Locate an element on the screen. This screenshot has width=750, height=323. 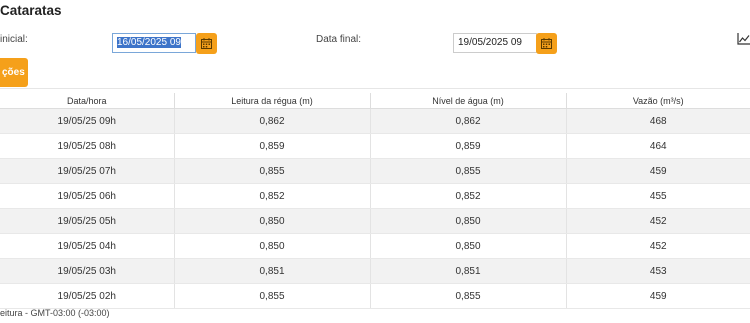
cell-datetime: 19/05/25 06h is located at coordinates (87, 196).